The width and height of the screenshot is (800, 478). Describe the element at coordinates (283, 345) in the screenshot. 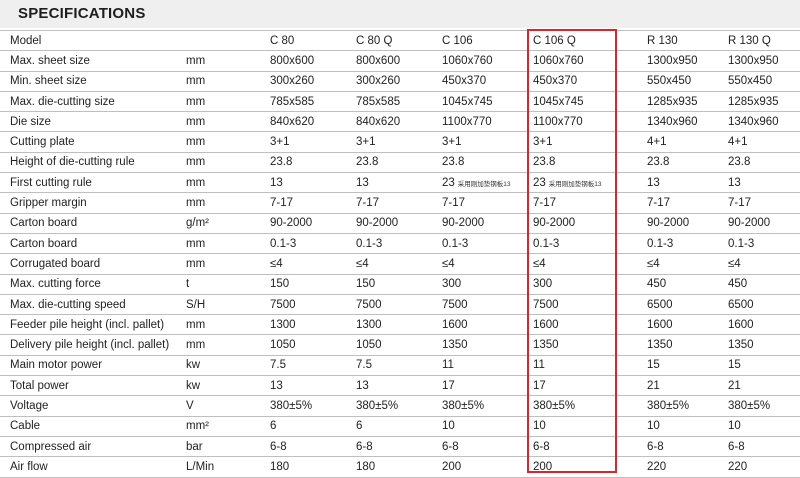

I see `value-text: 1050` at that location.